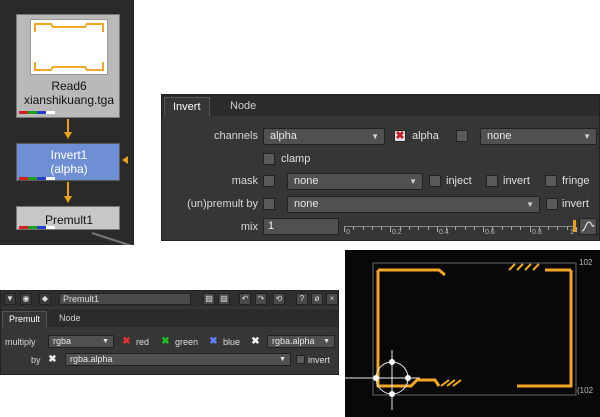  What do you see at coordinates (26, 299) in the screenshot?
I see `view-icon: ◉` at bounding box center [26, 299].